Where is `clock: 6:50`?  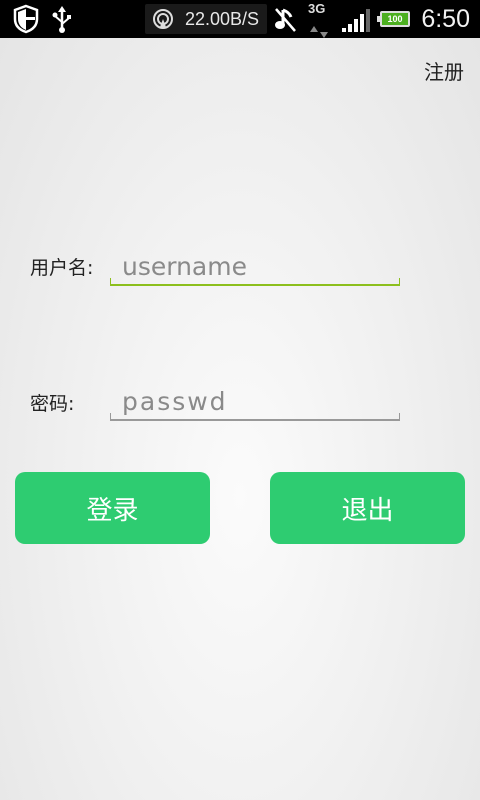 clock: 6:50 is located at coordinates (445, 19).